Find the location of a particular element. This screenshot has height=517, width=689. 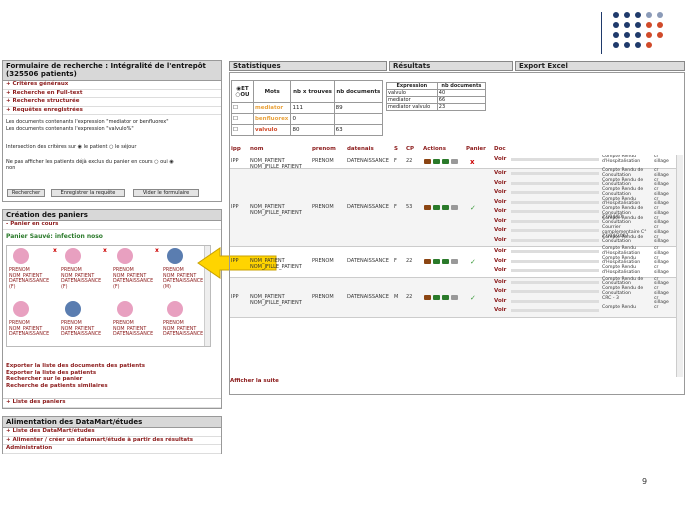

stat-nbd: 89 is located at coordinates (358, 108).